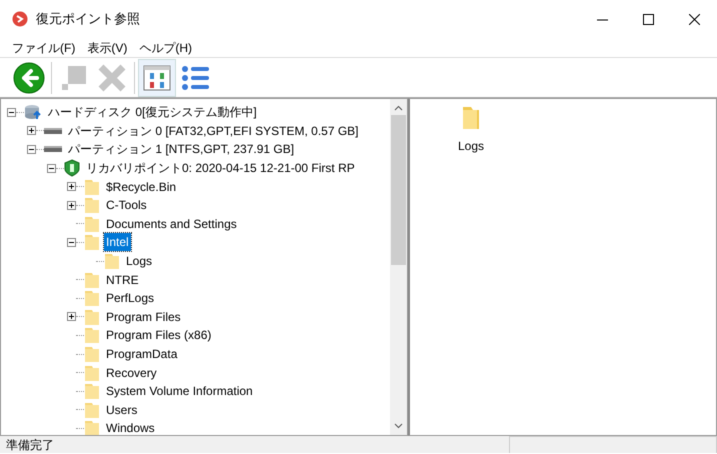 Image resolution: width=717 pixels, height=454 pixels. I want to click on tree-item: System Volume Information, so click(179, 391).